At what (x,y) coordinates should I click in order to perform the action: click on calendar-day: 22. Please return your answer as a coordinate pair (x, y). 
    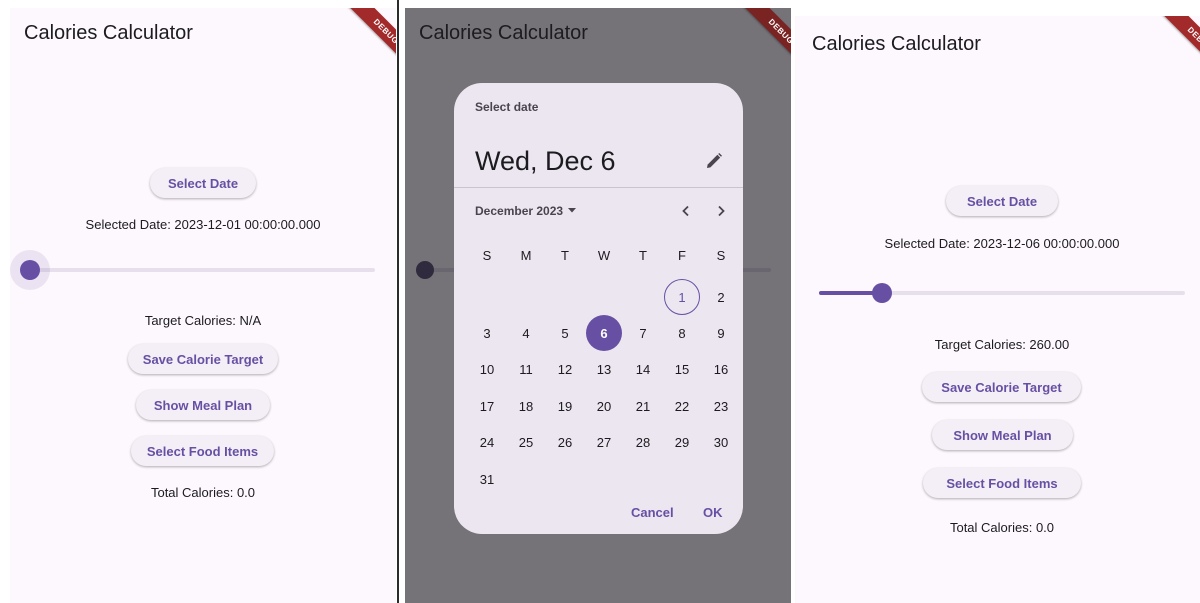
    Looking at the image, I should click on (682, 406).